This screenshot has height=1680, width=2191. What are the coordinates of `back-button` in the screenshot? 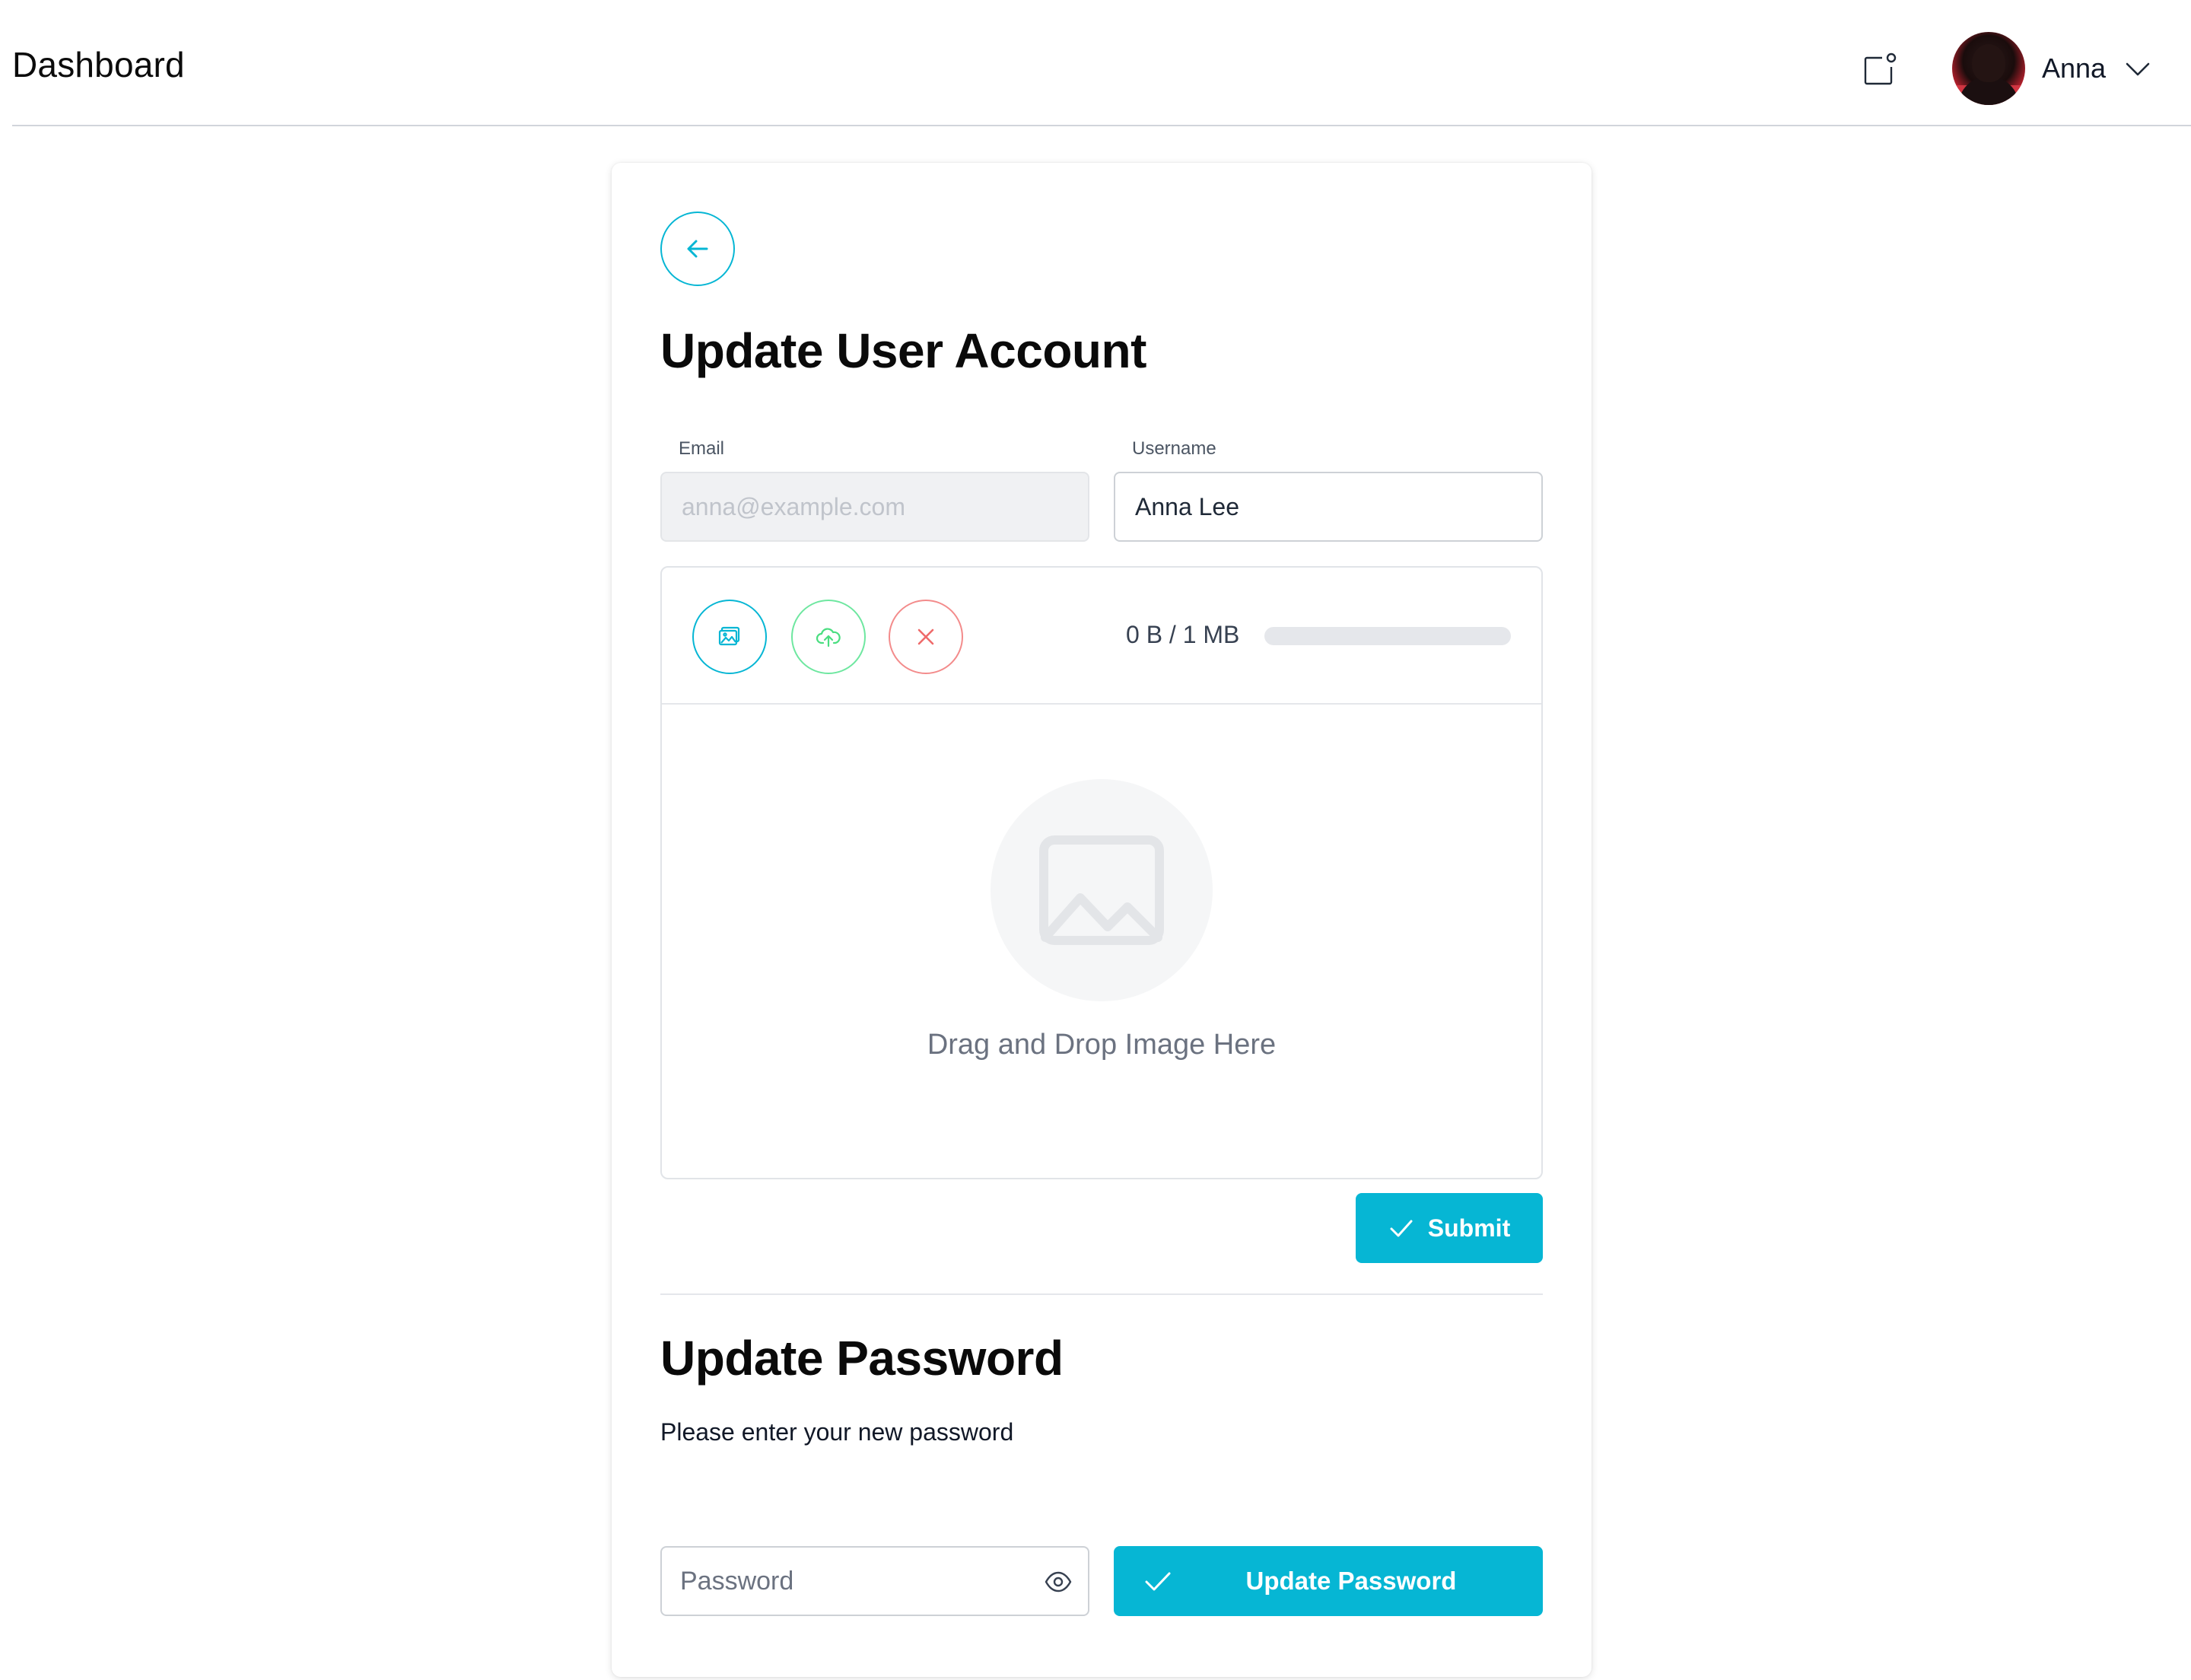 It's located at (697, 249).